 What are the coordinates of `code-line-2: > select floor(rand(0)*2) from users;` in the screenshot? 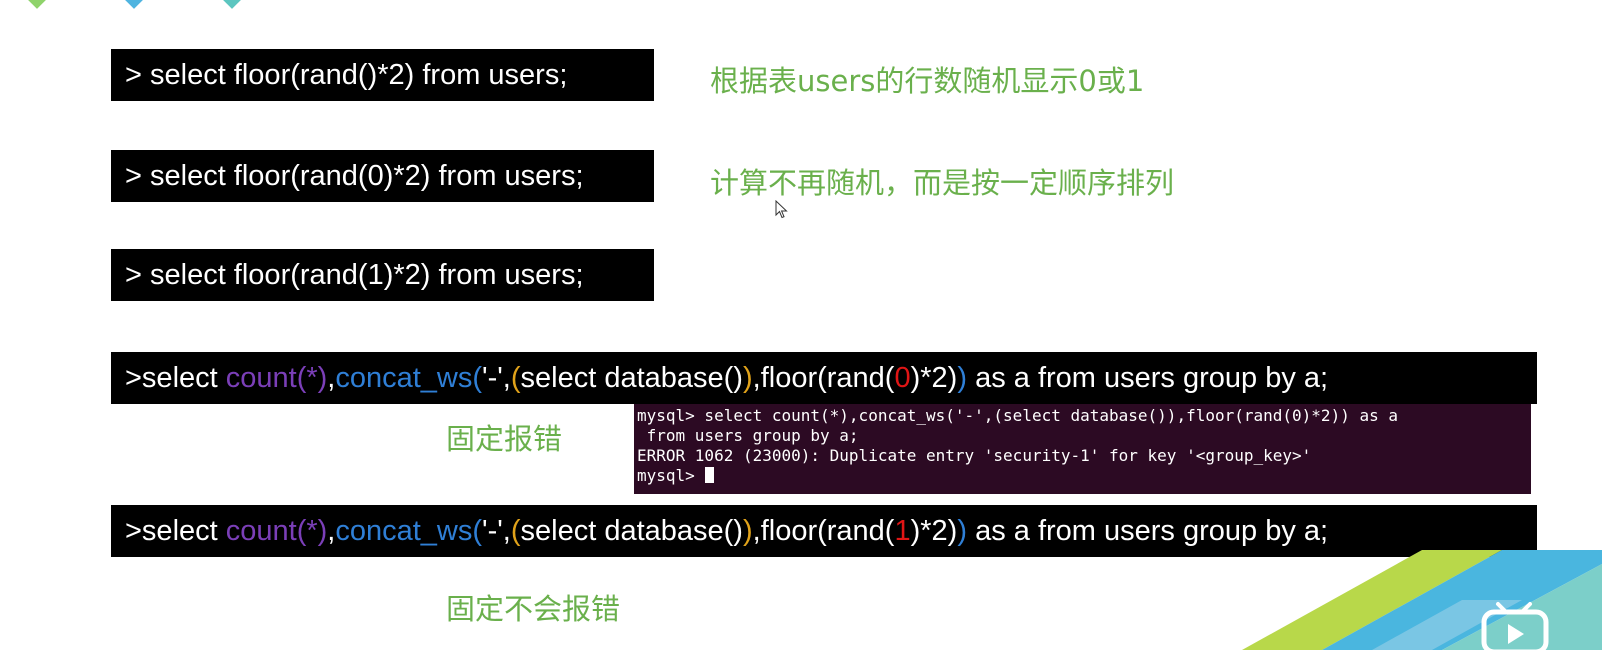 It's located at (382, 176).